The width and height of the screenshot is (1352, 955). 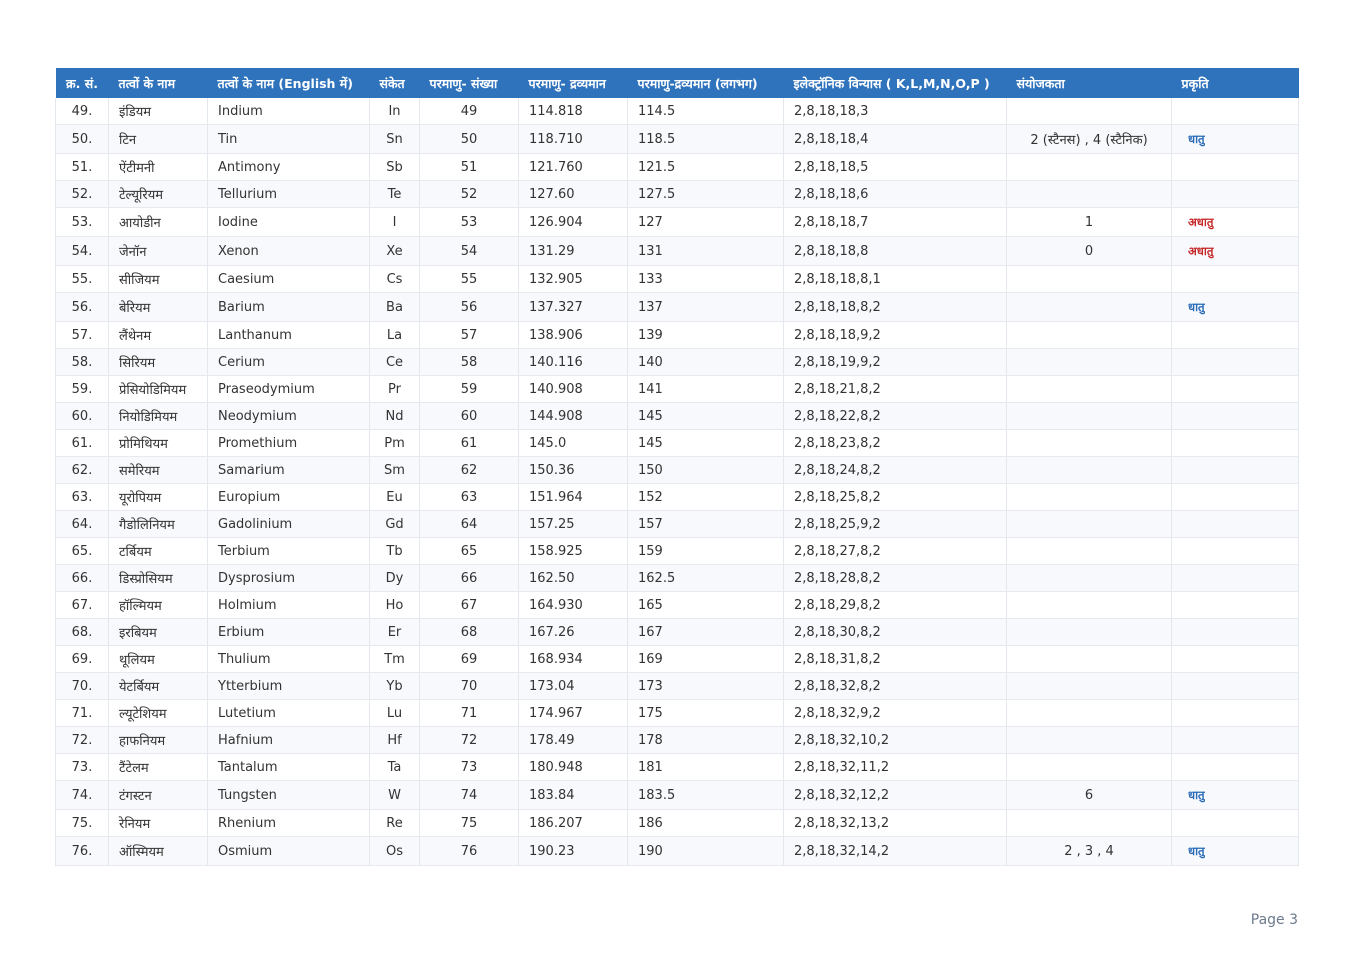 What do you see at coordinates (469, 307) in the screenshot?
I see `cell-atomic-number: 56` at bounding box center [469, 307].